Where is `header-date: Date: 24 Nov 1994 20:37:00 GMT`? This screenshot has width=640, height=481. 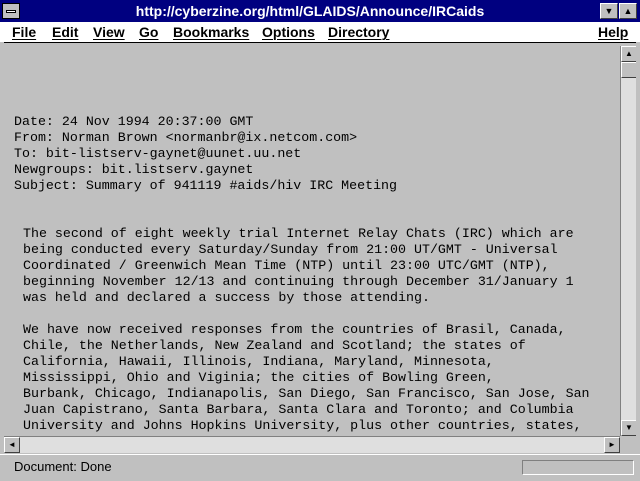 header-date: Date: 24 Nov 1994 20:37:00 GMT is located at coordinates (134, 121).